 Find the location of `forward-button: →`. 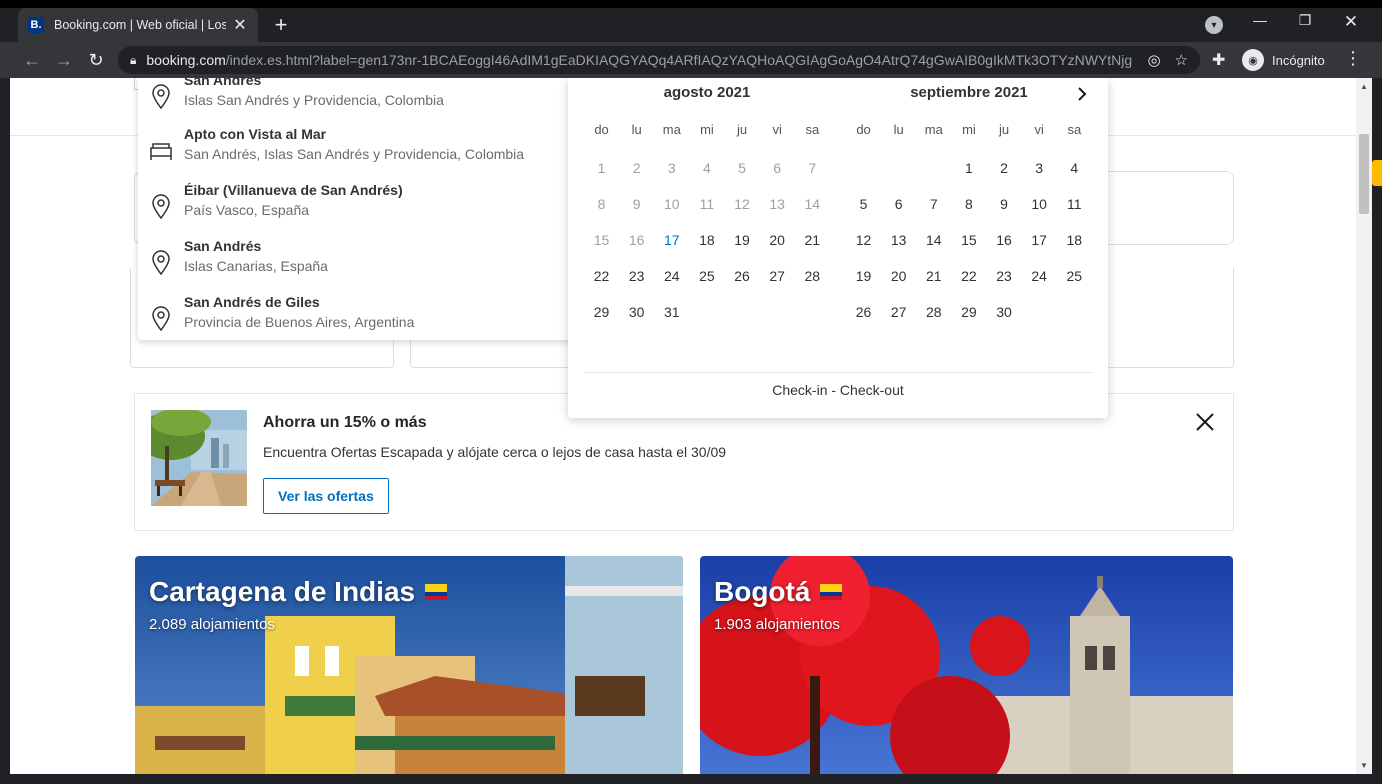

forward-button: → is located at coordinates (64, 60).